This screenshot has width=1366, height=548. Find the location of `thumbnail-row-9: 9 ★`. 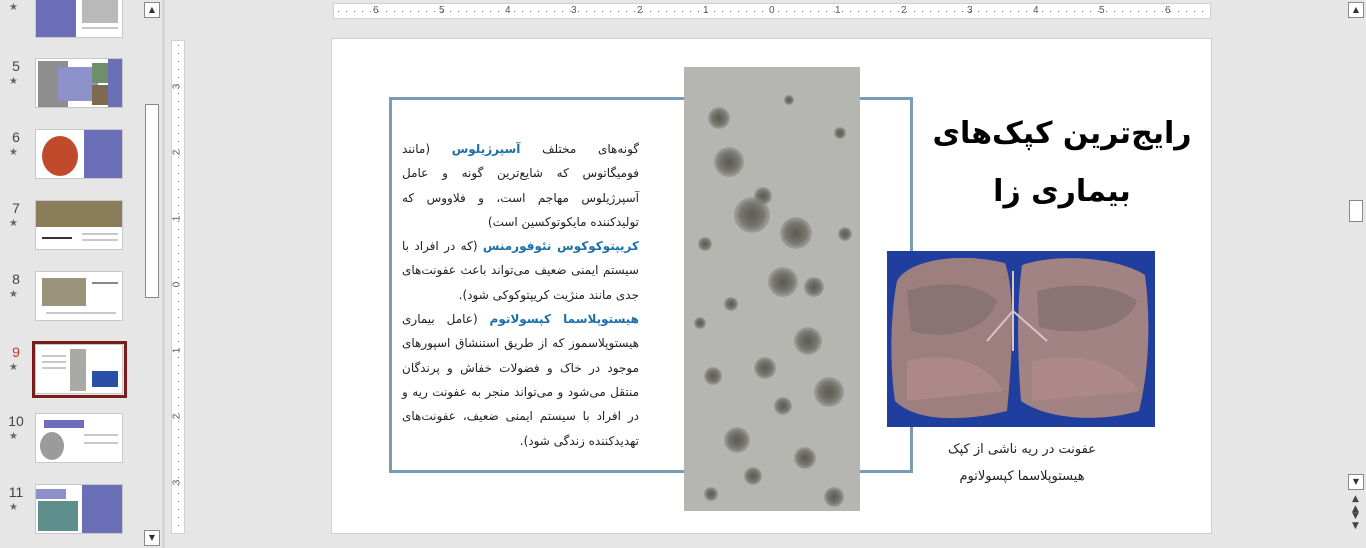

thumbnail-row-9: 9 ★ is located at coordinates (71, 373).